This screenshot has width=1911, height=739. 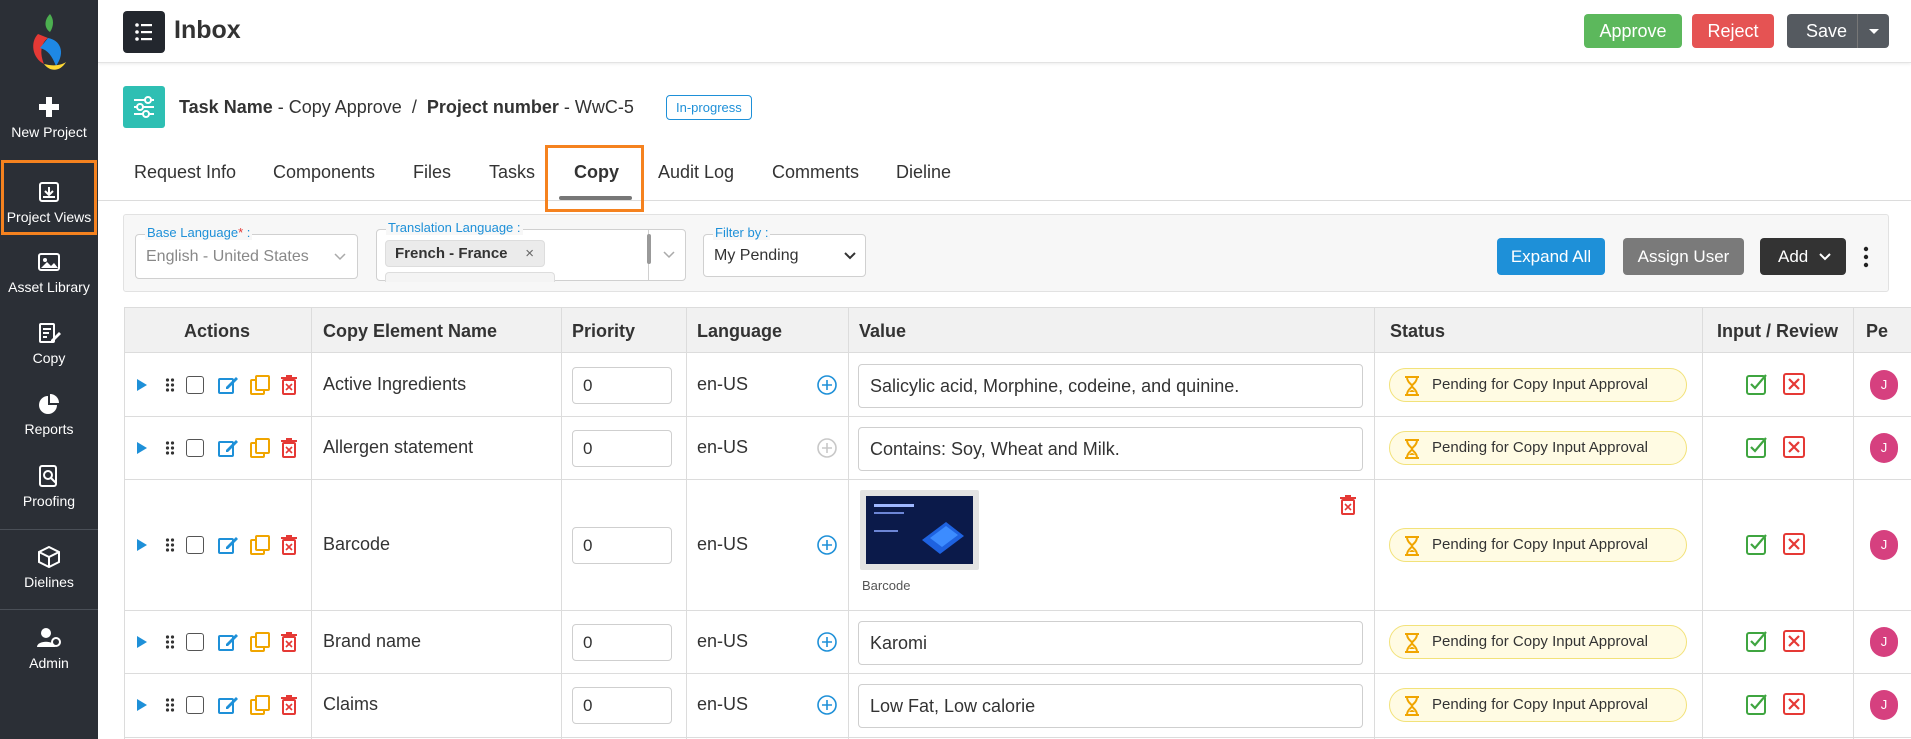 I want to click on column-header-language: Language, so click(x=739, y=331).